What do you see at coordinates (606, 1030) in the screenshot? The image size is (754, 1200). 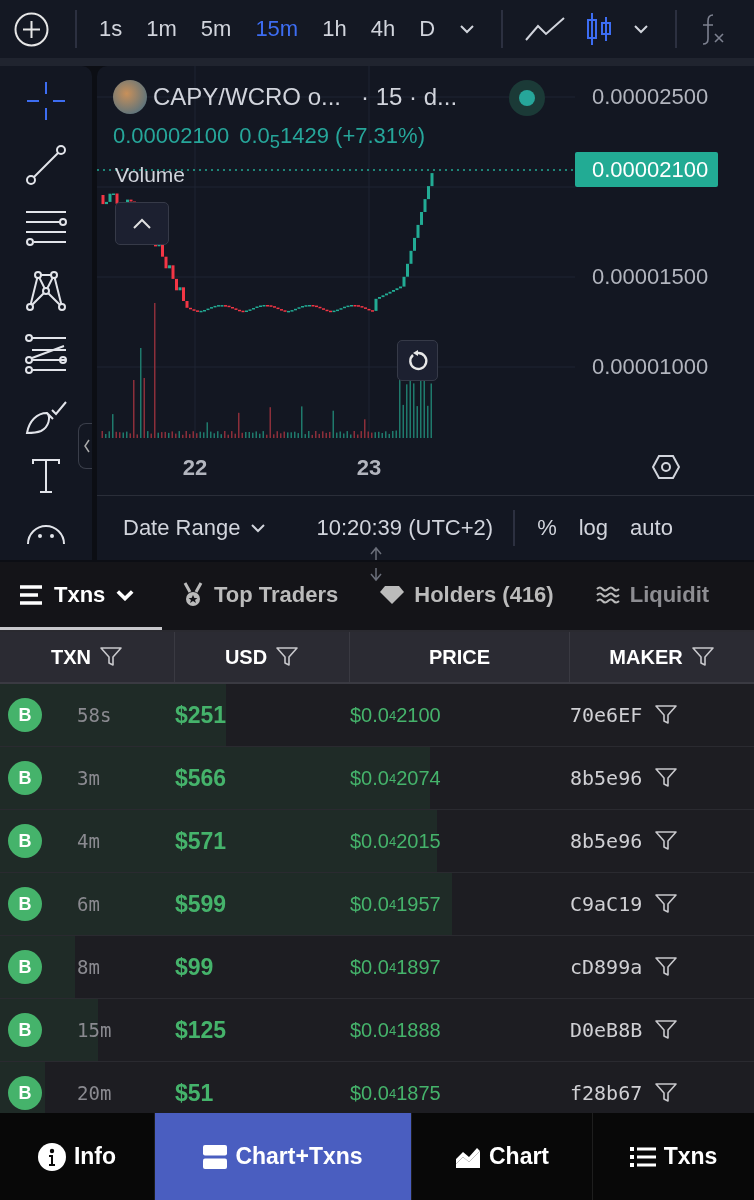 I see `maker-cell: D0eB8B` at bounding box center [606, 1030].